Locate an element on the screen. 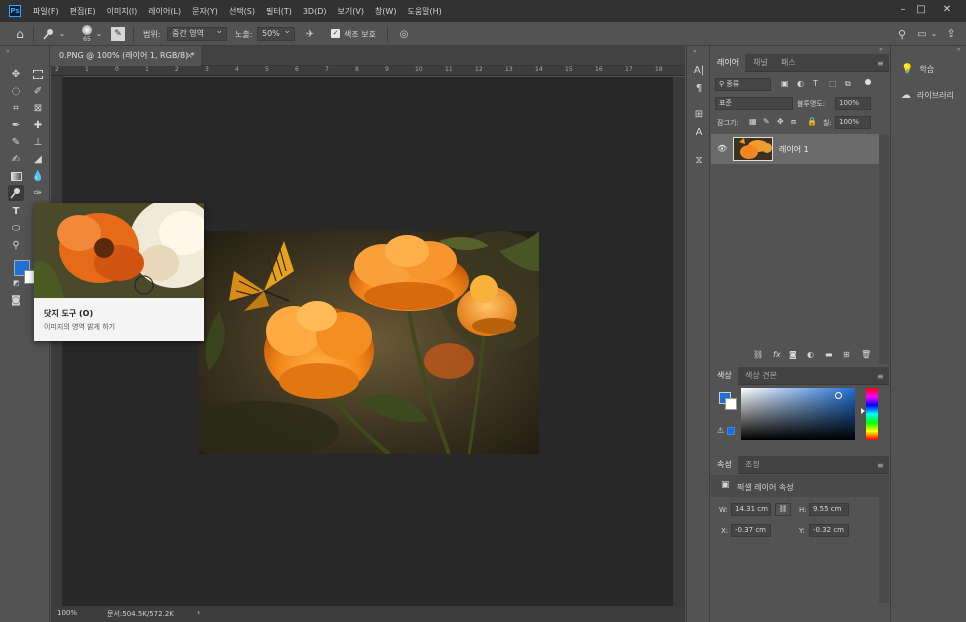 This screenshot has height=622, width=966. menu-help: 도움말(H) is located at coordinates (424, 11).